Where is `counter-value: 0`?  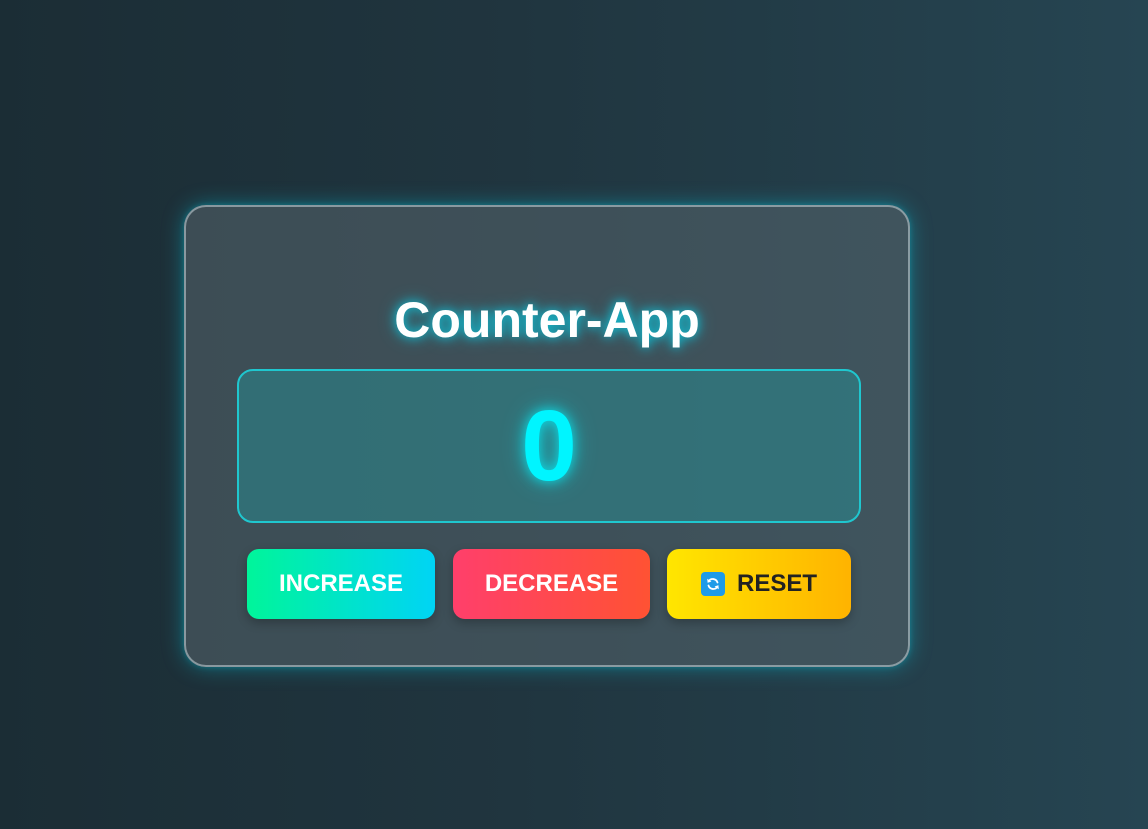 counter-value: 0 is located at coordinates (549, 446).